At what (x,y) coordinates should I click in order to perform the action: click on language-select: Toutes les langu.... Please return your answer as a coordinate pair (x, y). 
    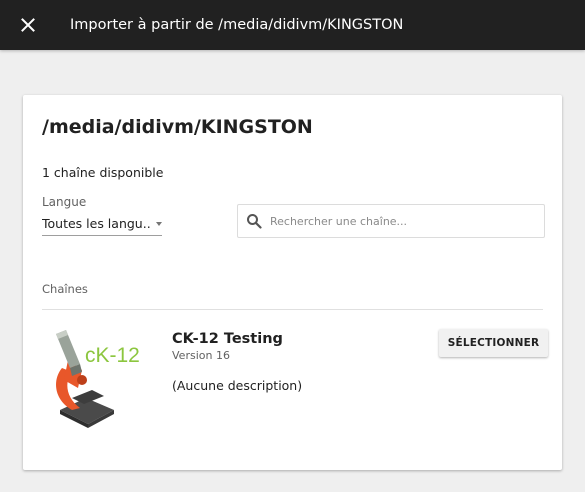
    Looking at the image, I should click on (102, 224).